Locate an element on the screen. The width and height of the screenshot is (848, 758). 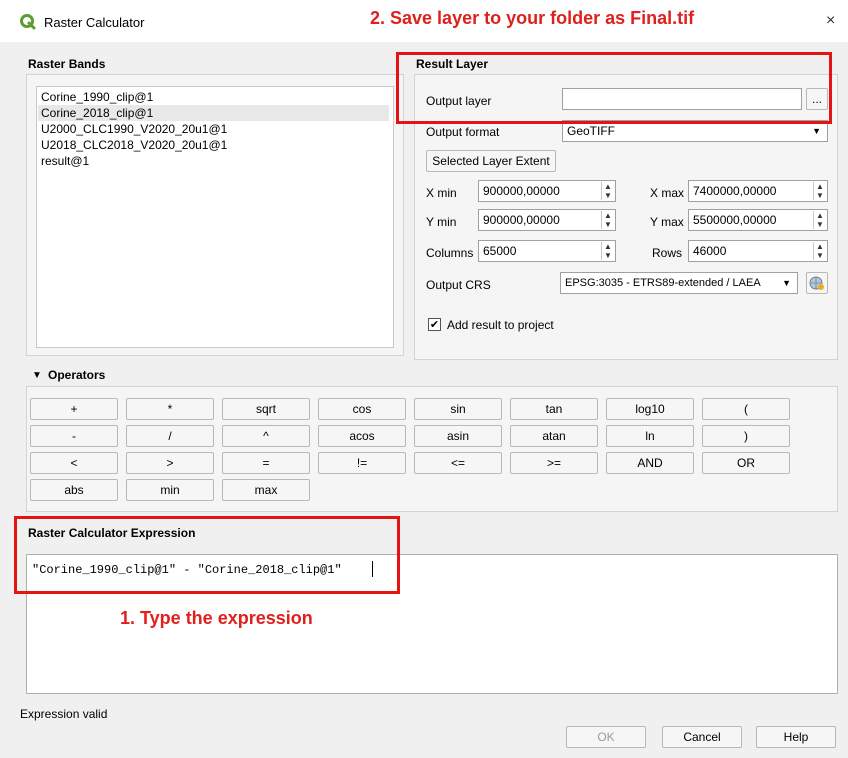
globe-crs-icon is located at coordinates (816, 283).